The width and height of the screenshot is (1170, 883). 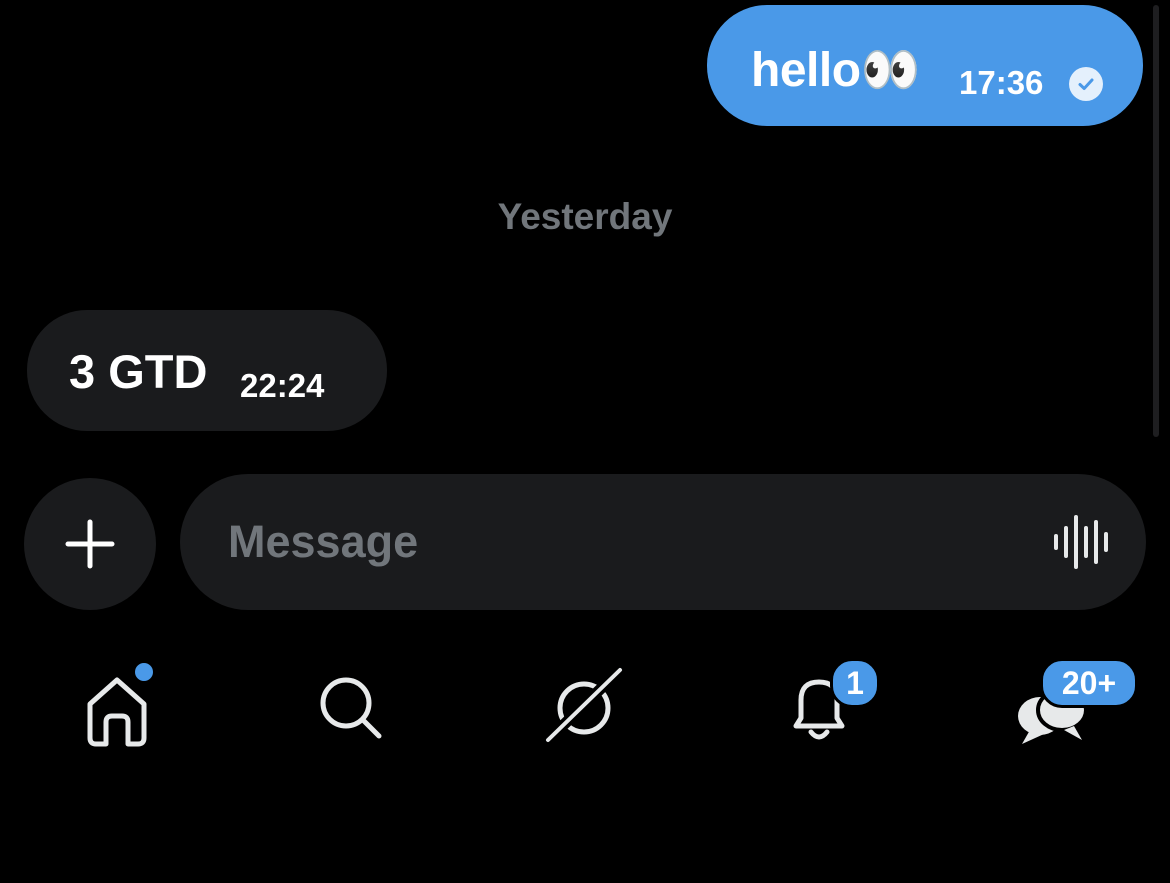 I want to click on search-icon, so click(x=351, y=708).